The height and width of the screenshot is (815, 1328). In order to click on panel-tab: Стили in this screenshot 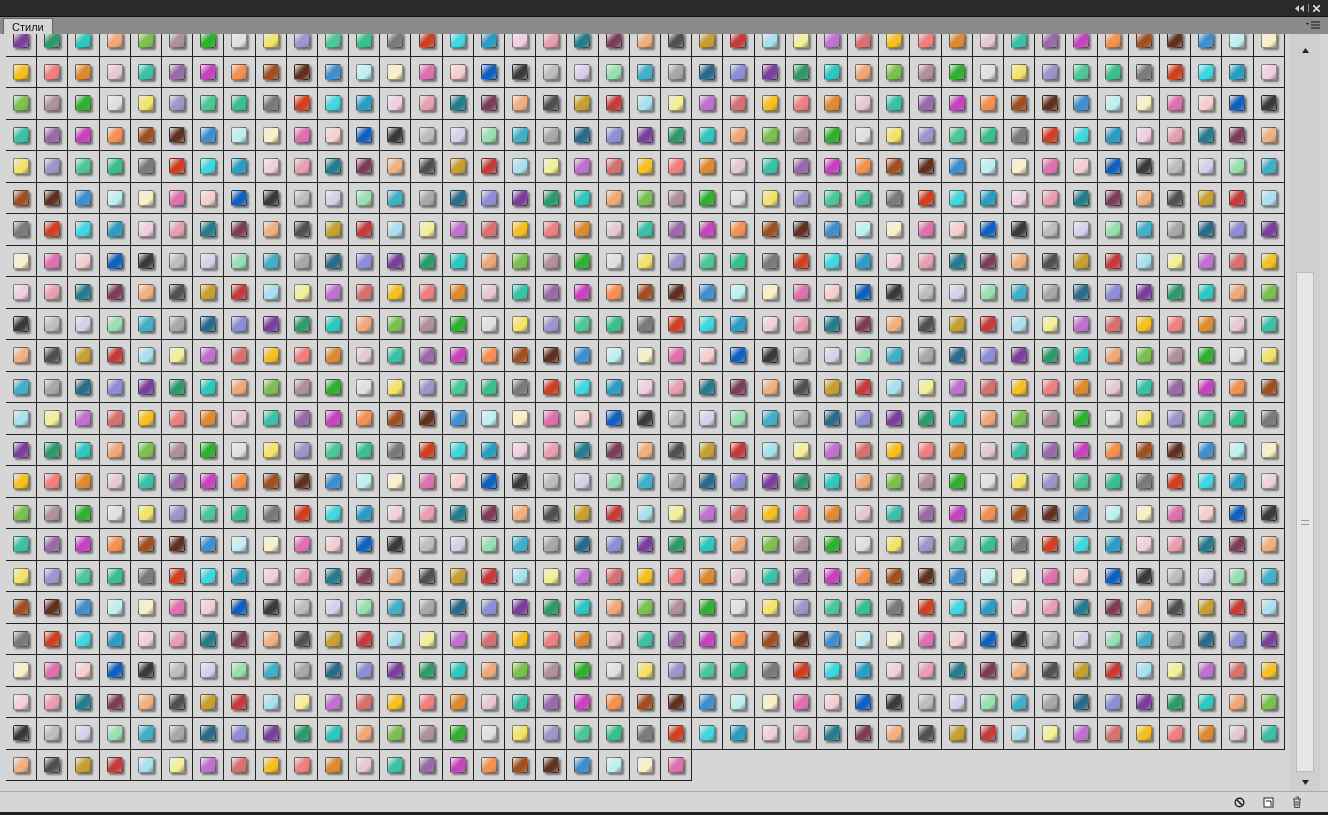, I will do `click(28, 26)`.